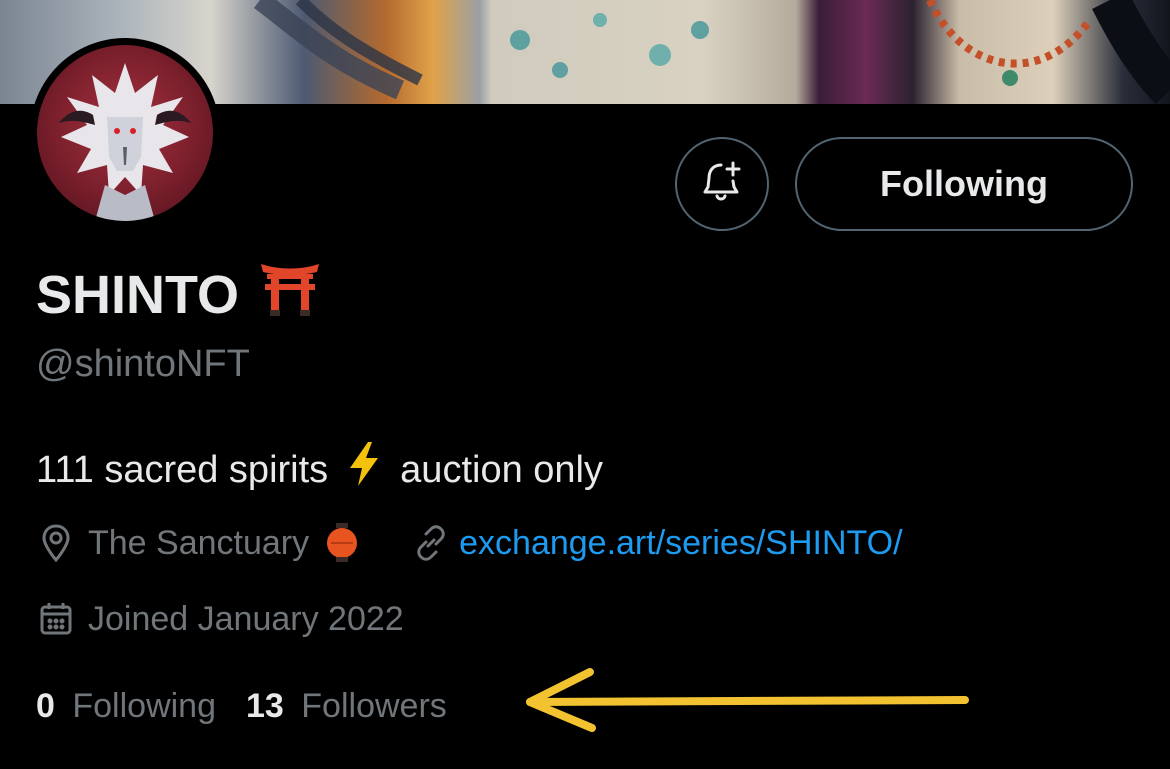 The width and height of the screenshot is (1170, 769). I want to click on location-pin-icon, so click(56, 543).